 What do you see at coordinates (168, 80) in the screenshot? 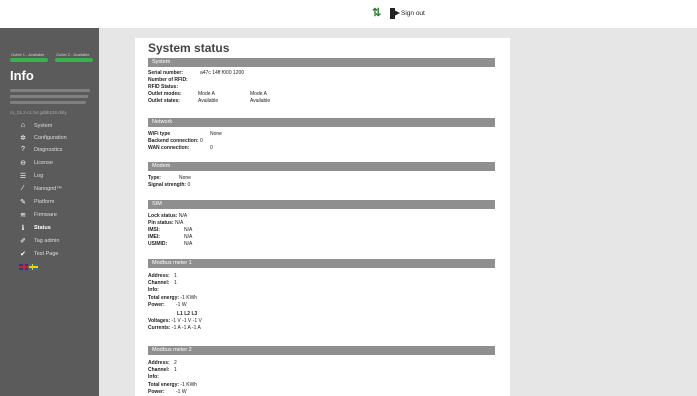
I see `rfid-count-row: Number of RFID:` at bounding box center [168, 80].